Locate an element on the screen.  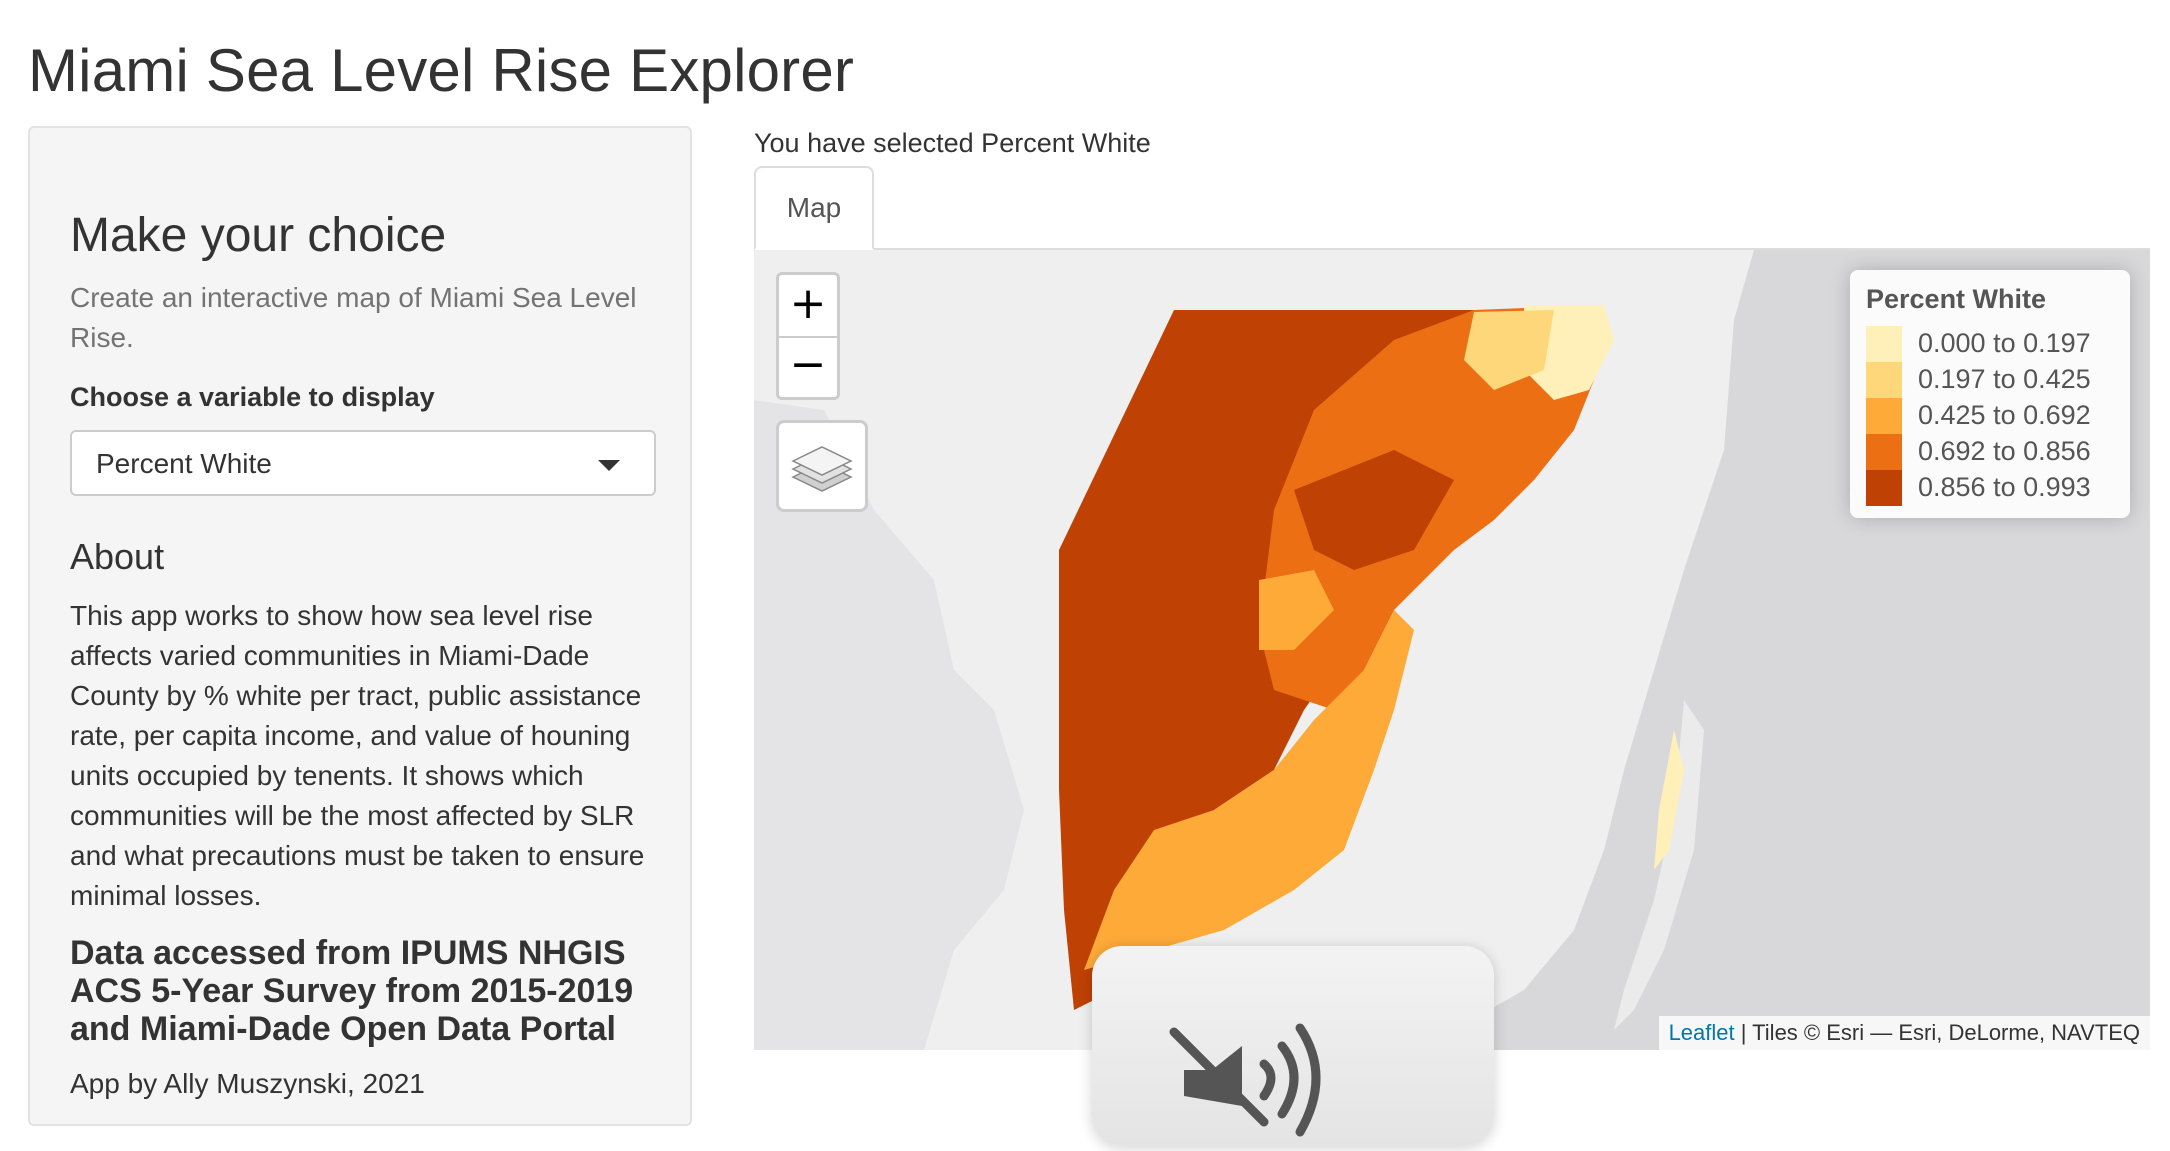
selected-variable-text: You have selected Percent White is located at coordinates (952, 143).